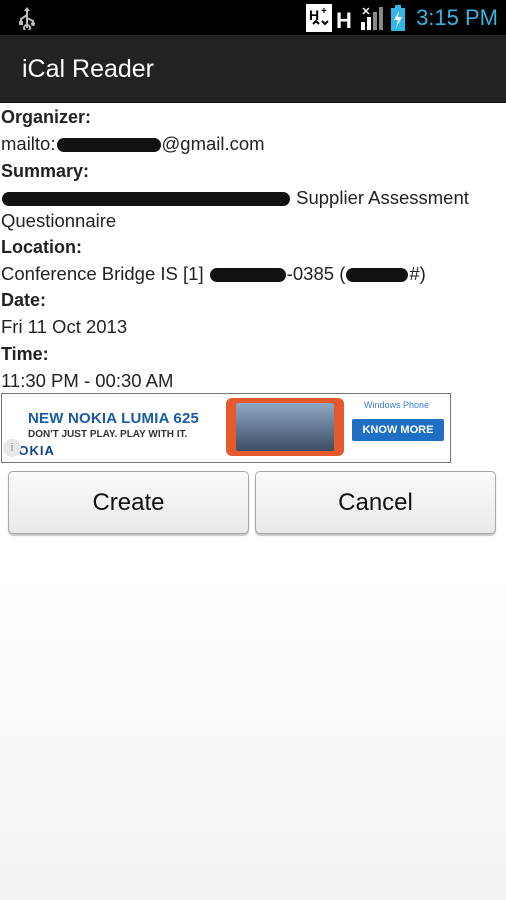 Image resolution: width=506 pixels, height=900 pixels. Describe the element at coordinates (28, 143) in the screenshot. I see `organizer-prefix: mailto:` at that location.